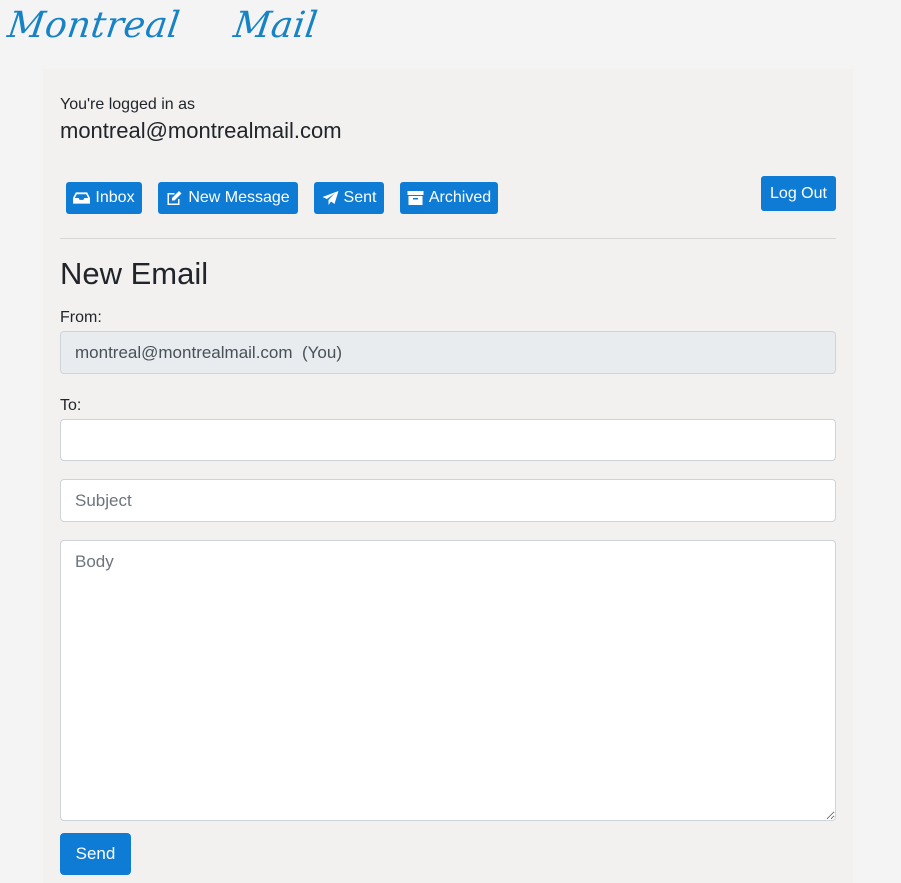 The width and height of the screenshot is (901, 883). What do you see at coordinates (174, 198) in the screenshot?
I see `edit-icon` at bounding box center [174, 198].